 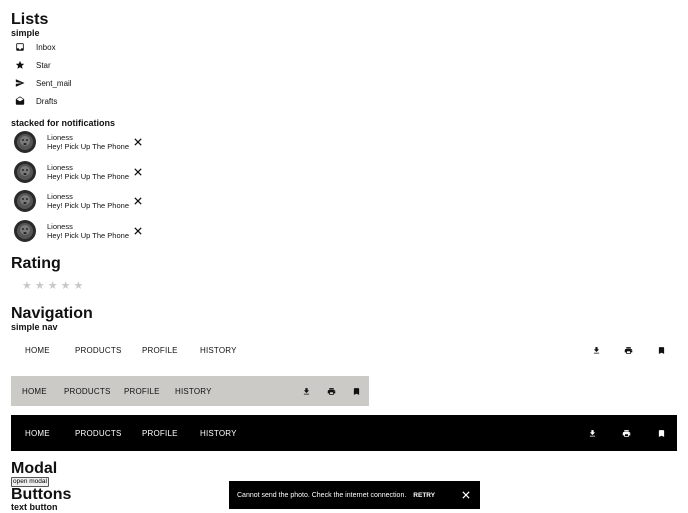 What do you see at coordinates (34, 327) in the screenshot?
I see `simple-nav-label: simple nav` at bounding box center [34, 327].